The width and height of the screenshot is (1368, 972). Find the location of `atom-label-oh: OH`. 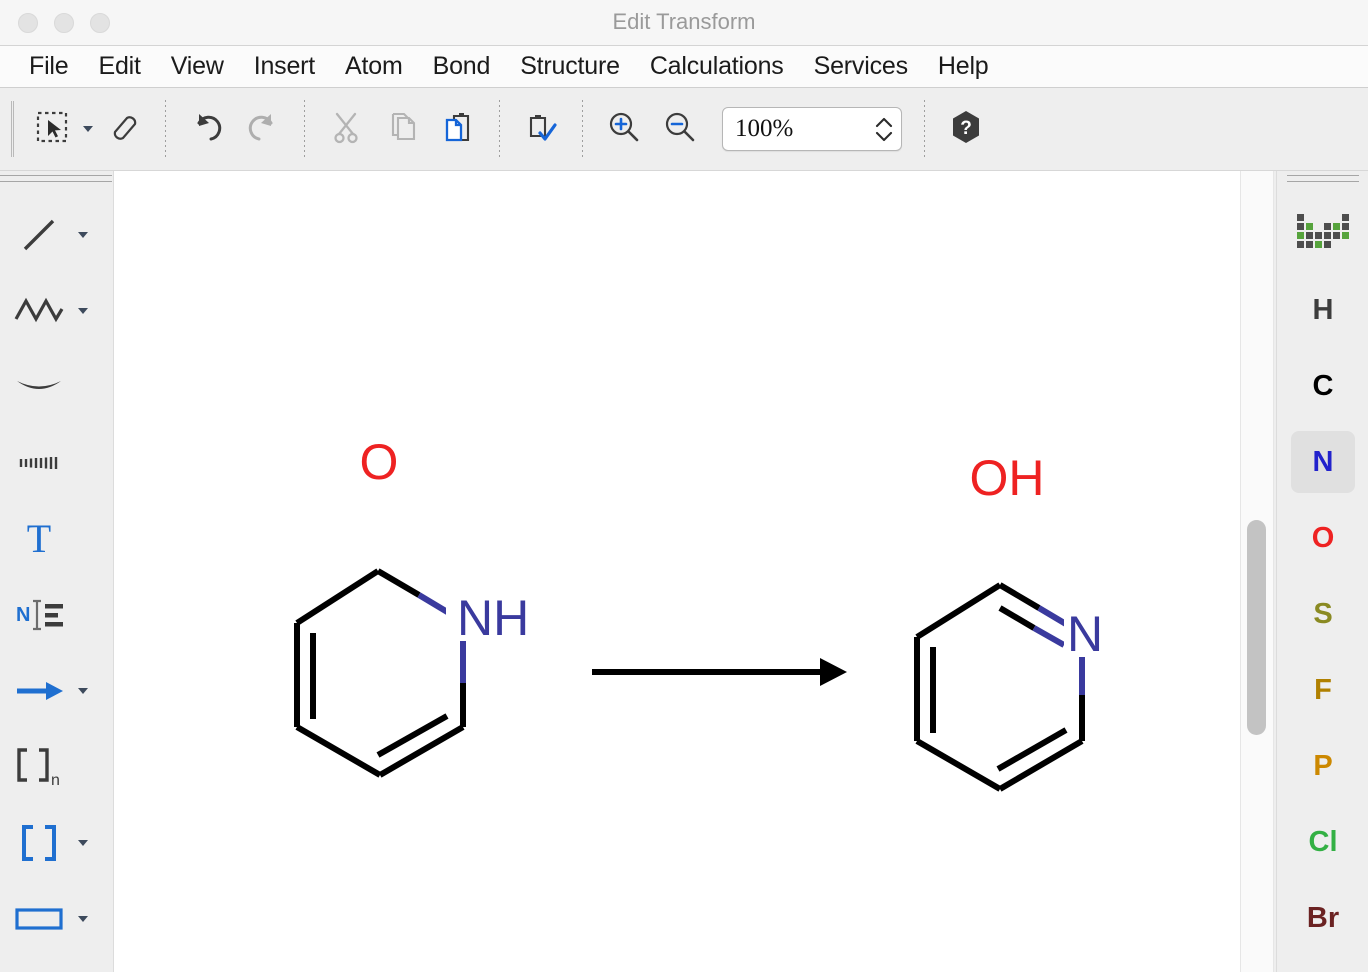

atom-label-oh: OH is located at coordinates (1007, 478).